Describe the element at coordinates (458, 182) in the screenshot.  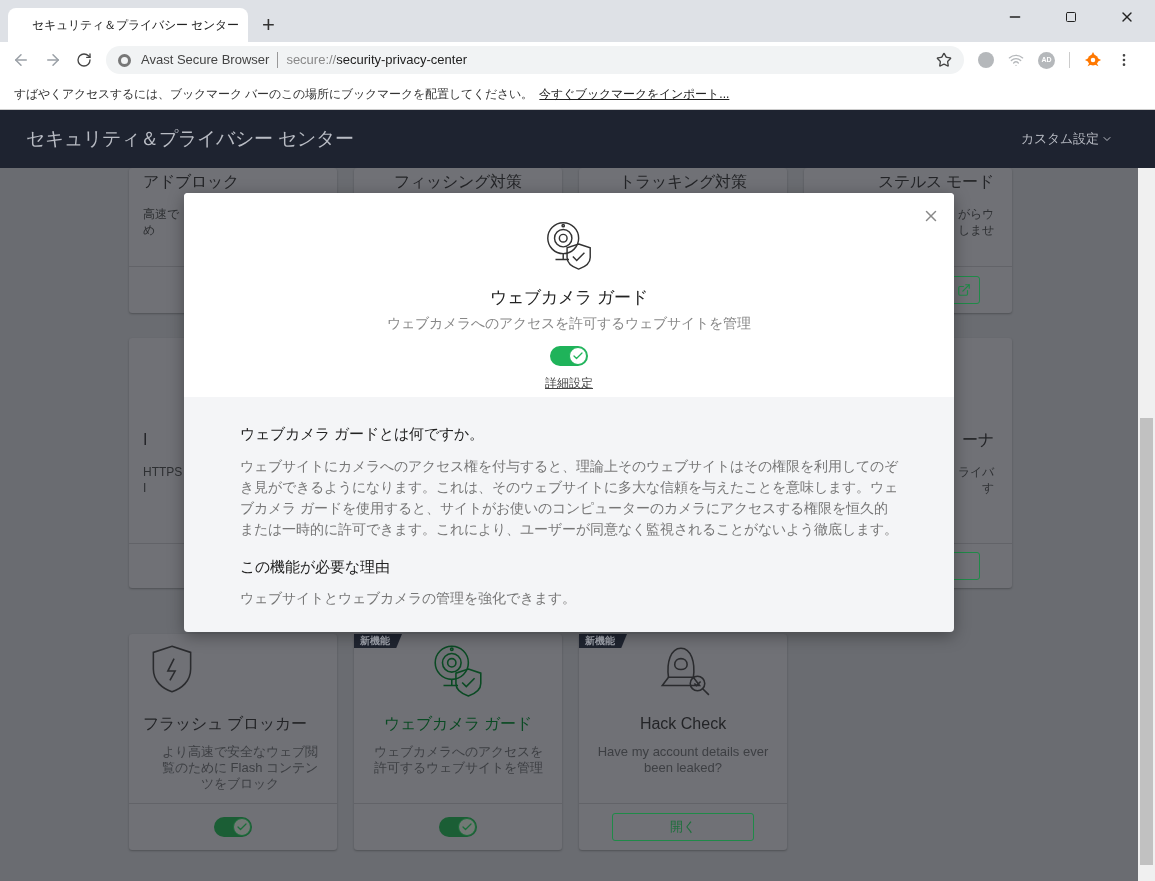
I see `card-title: フィッシング対策` at that location.